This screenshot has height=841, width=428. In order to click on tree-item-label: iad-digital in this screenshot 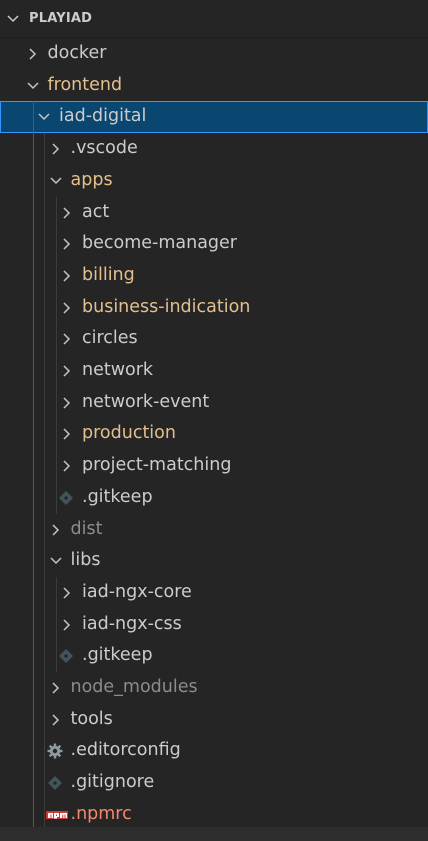, I will do `click(103, 116)`.